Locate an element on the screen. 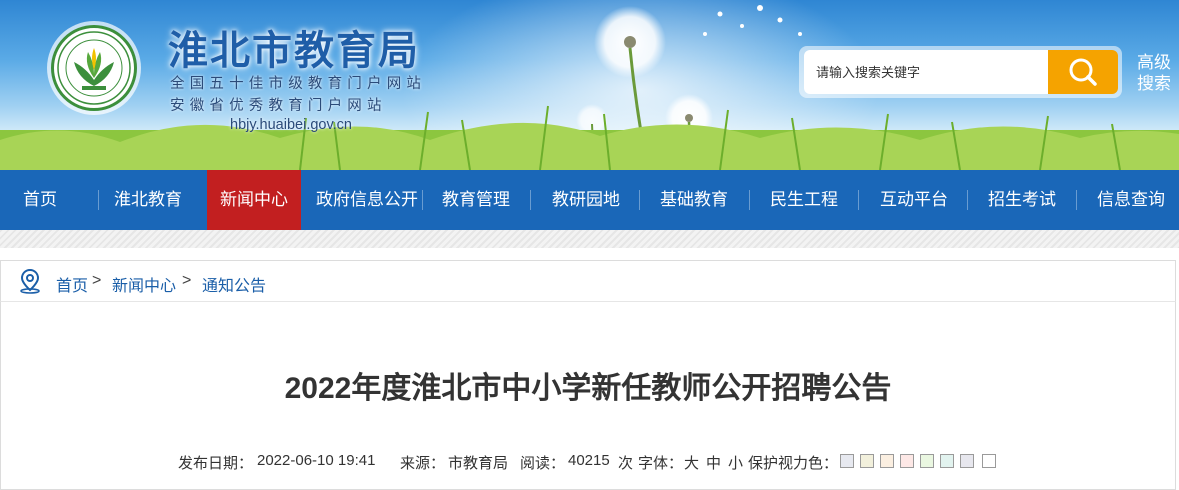 Image resolution: width=1179 pixels, height=490 pixels. site-subtitle-1: 全国五十佳市级教育门户网站 is located at coordinates (298, 84).